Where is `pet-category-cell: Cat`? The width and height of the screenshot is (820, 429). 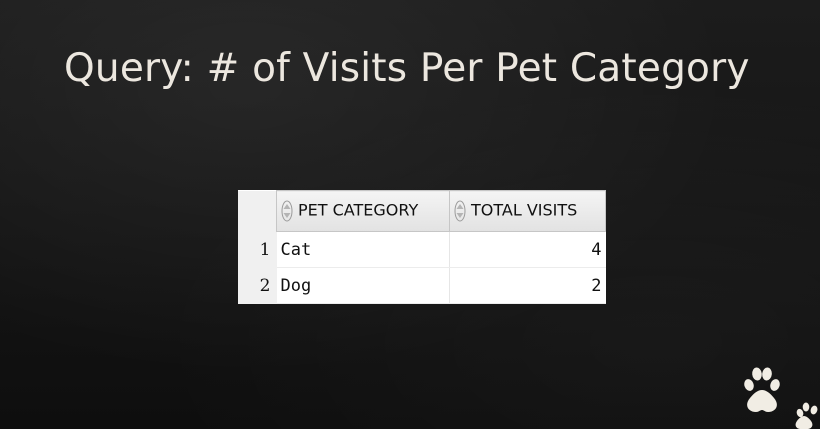 pet-category-cell: Cat is located at coordinates (363, 249).